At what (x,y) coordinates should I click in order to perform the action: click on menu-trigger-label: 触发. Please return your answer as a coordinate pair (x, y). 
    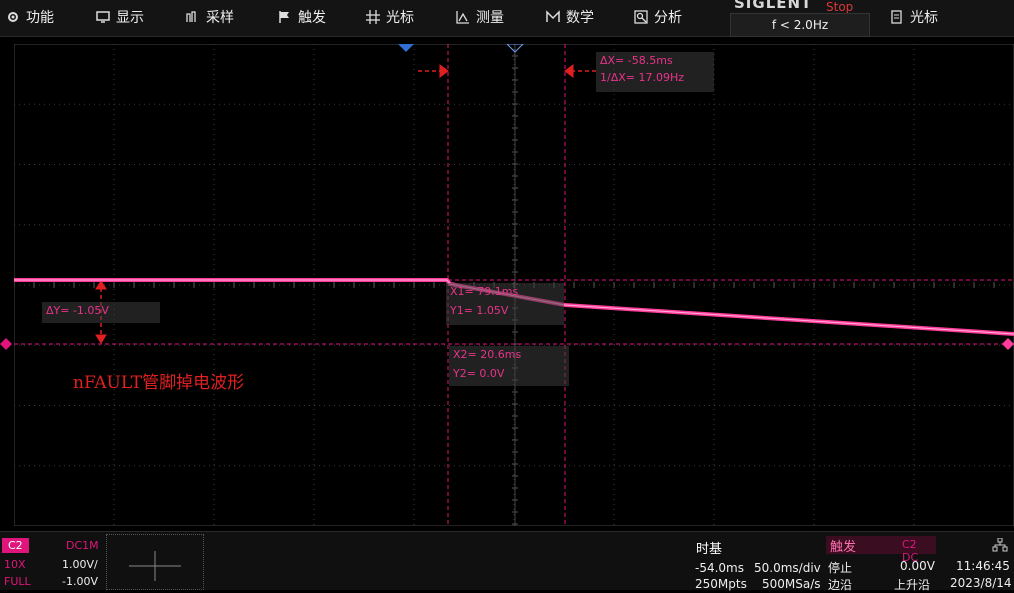
    Looking at the image, I should click on (312, 18).